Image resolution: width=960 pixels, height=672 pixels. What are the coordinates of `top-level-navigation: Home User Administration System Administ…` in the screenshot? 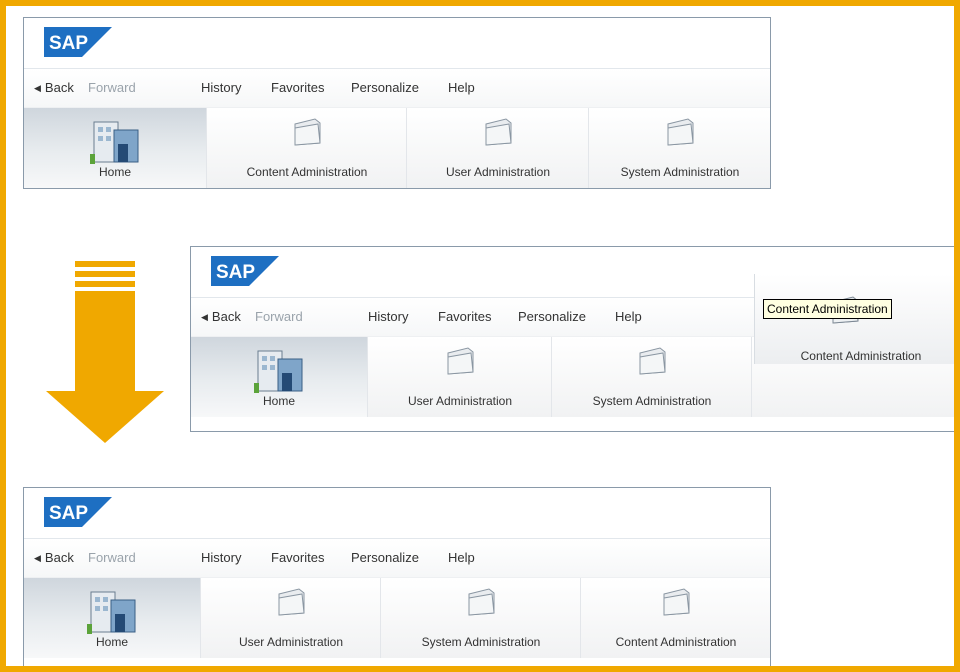 It's located at (397, 617).